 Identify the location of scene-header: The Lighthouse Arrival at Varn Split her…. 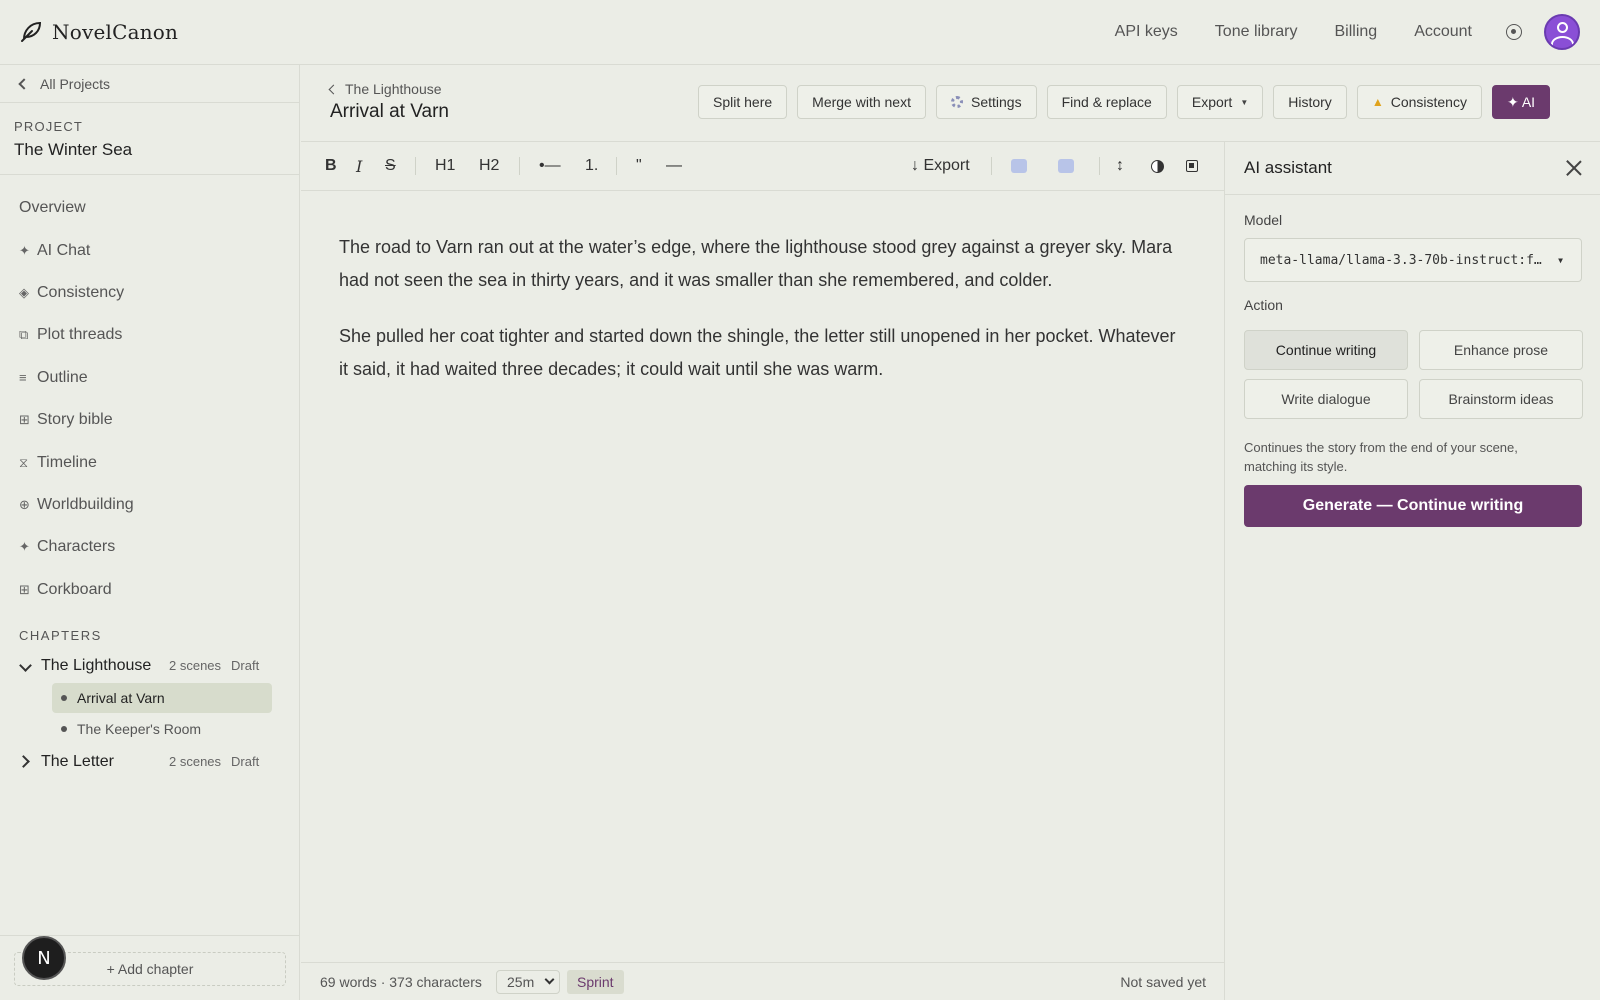
(950, 103).